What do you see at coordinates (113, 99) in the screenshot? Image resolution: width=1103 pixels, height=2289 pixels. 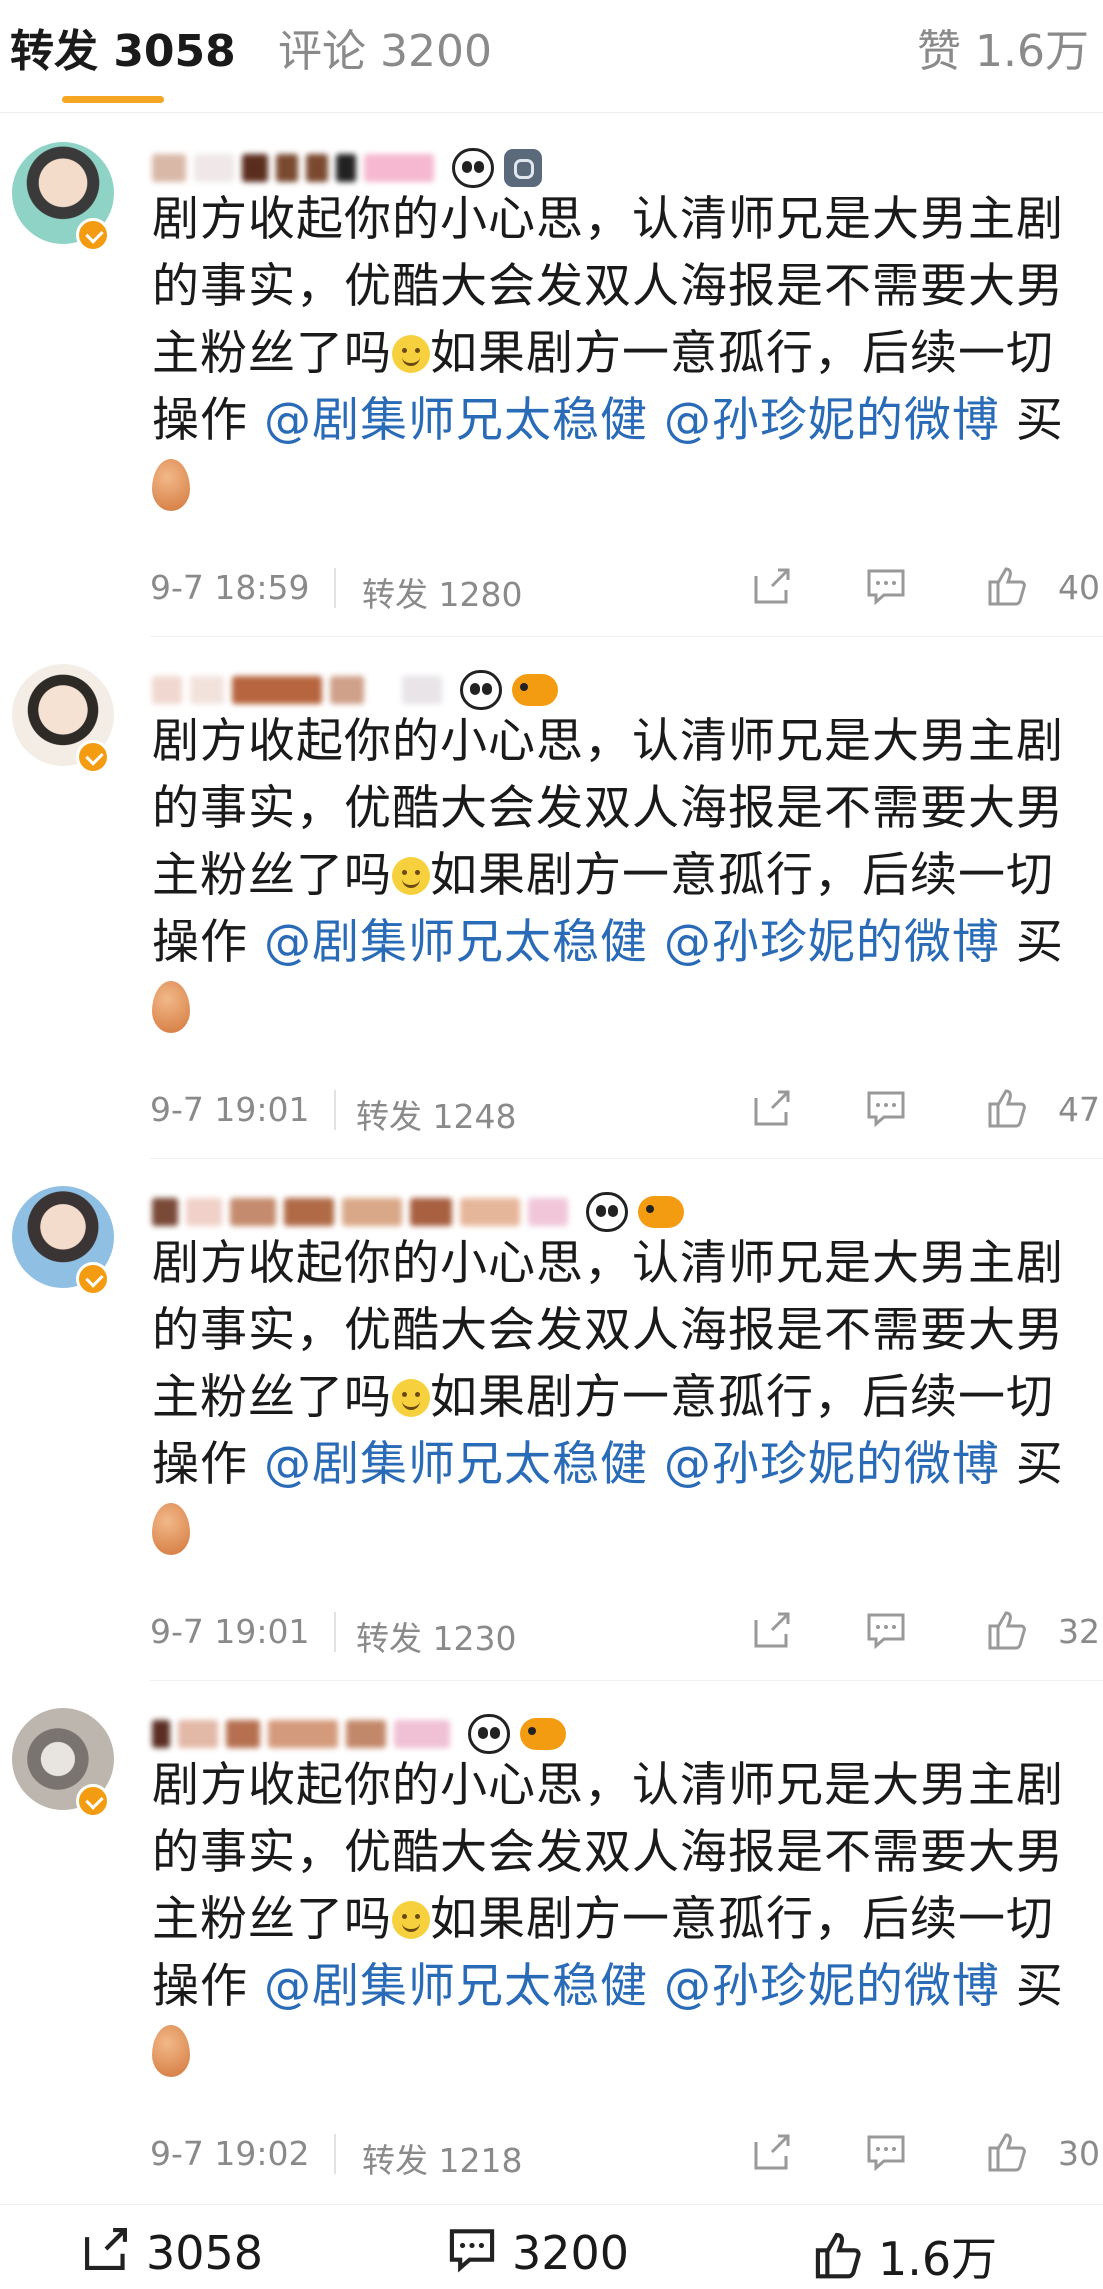 I see `active-tab-indicator` at bounding box center [113, 99].